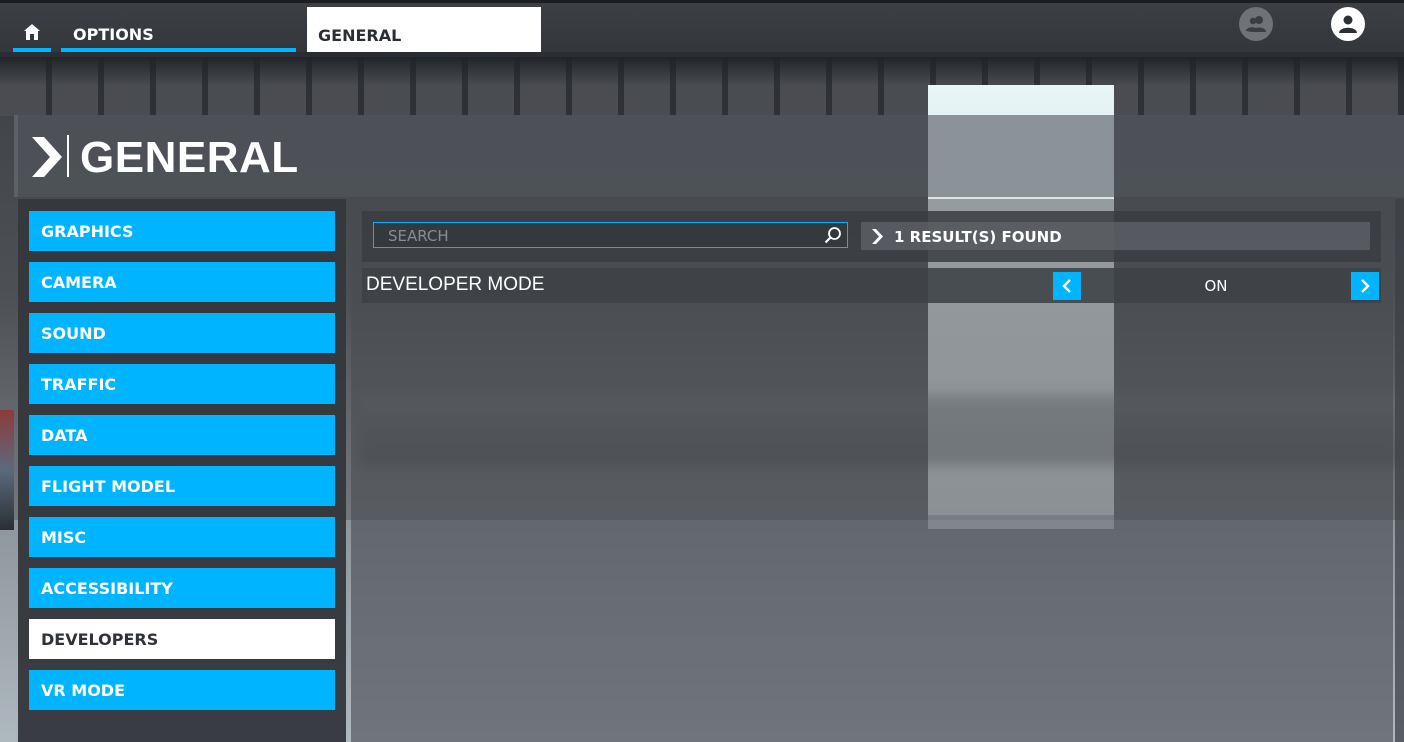 Image resolution: width=1404 pixels, height=742 pixels. Describe the element at coordinates (610, 235) in the screenshot. I see `search-input: SEARCH` at that location.